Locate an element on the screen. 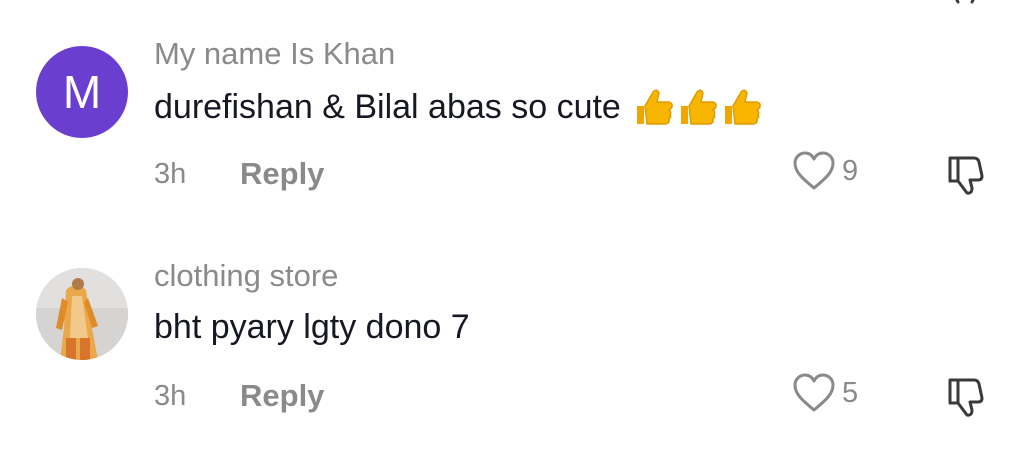  avatar-photo-icon is located at coordinates (82, 314).